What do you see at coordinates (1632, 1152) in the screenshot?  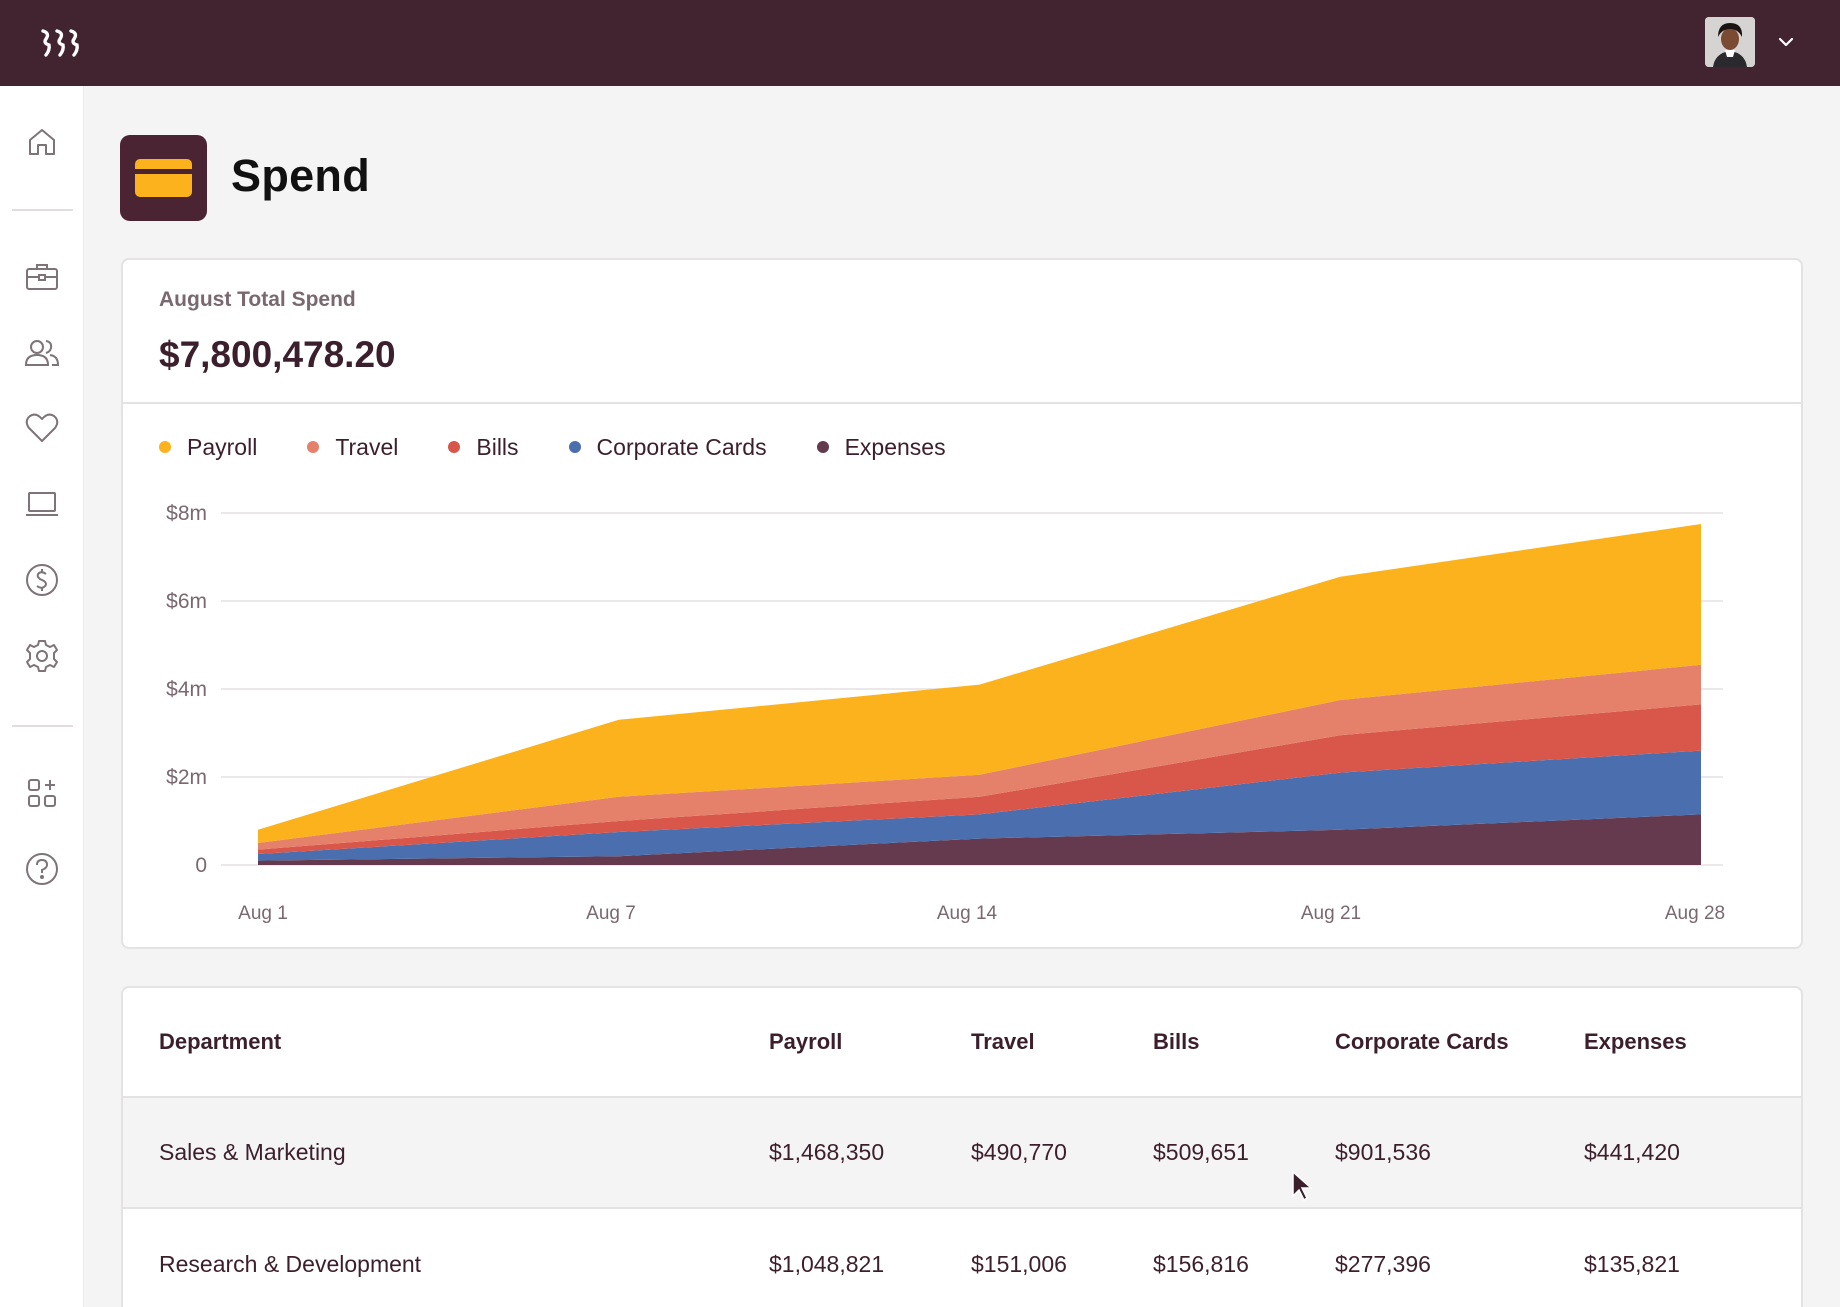 I see `expenses-value: $441,420` at bounding box center [1632, 1152].